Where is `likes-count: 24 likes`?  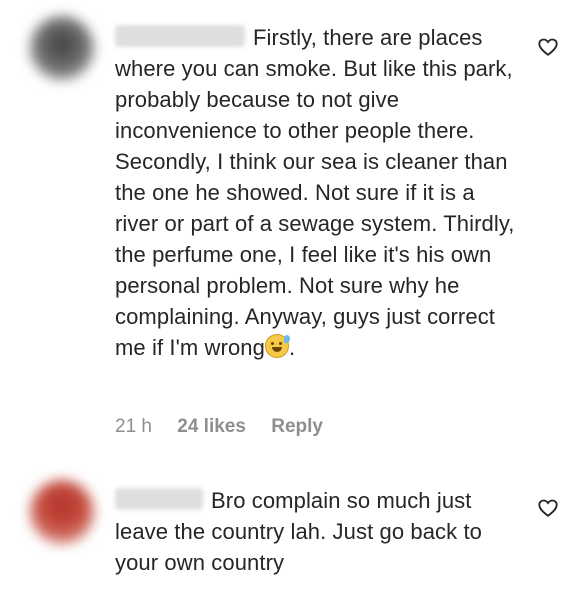 likes-count: 24 likes is located at coordinates (211, 426).